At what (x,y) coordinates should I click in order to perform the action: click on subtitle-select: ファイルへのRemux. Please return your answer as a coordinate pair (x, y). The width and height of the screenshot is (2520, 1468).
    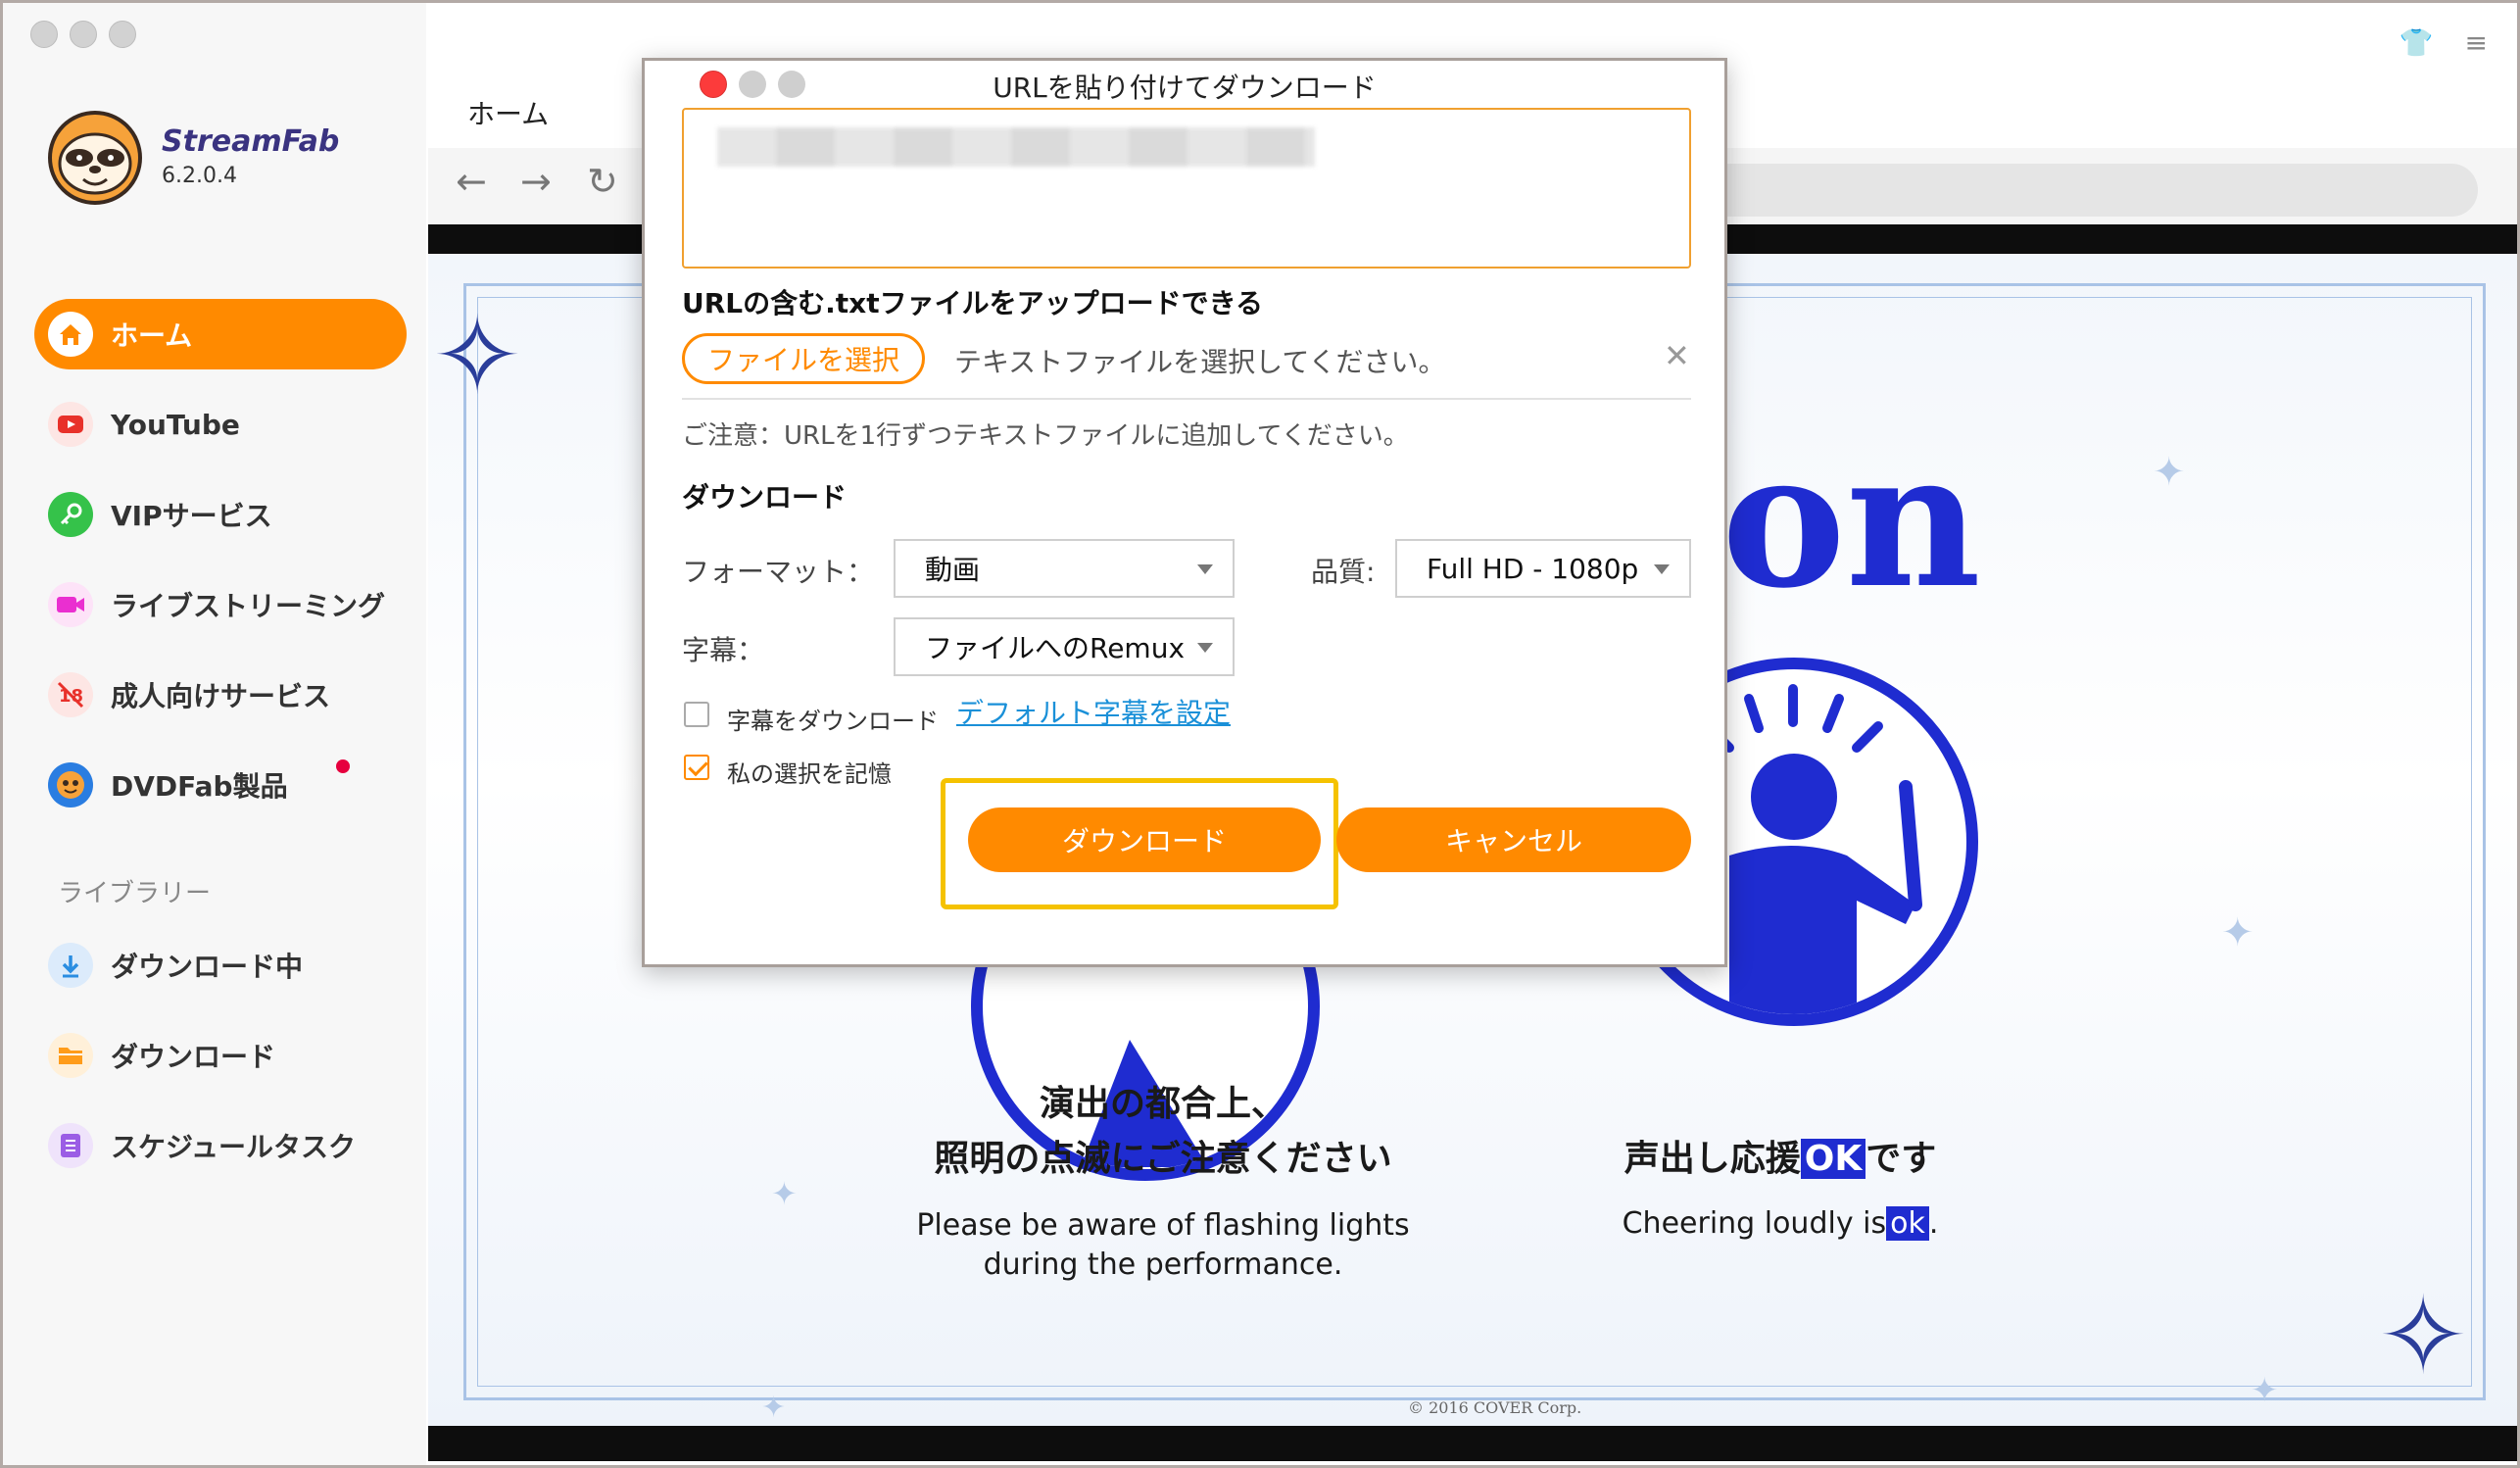
    Looking at the image, I should click on (1064, 646).